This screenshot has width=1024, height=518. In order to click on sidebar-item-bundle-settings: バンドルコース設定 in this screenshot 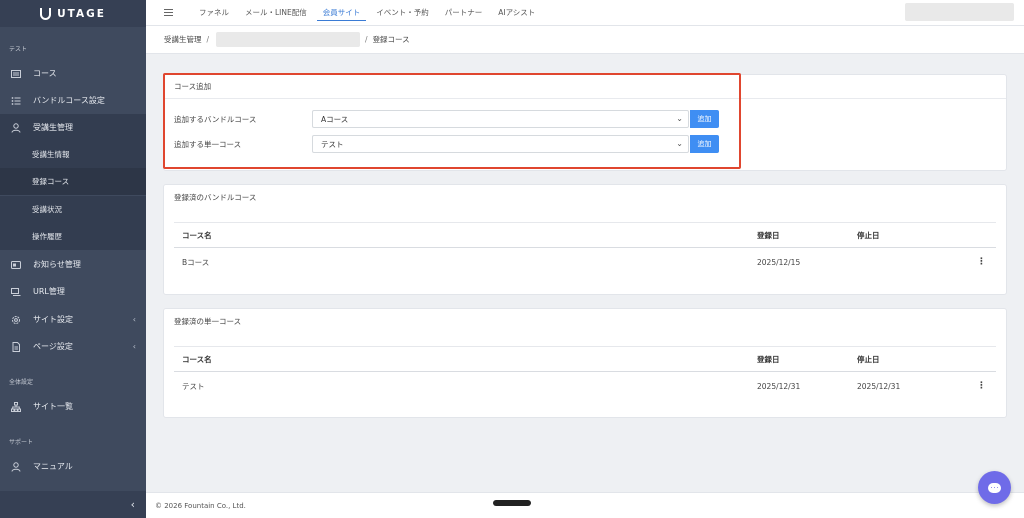, I will do `click(73, 100)`.